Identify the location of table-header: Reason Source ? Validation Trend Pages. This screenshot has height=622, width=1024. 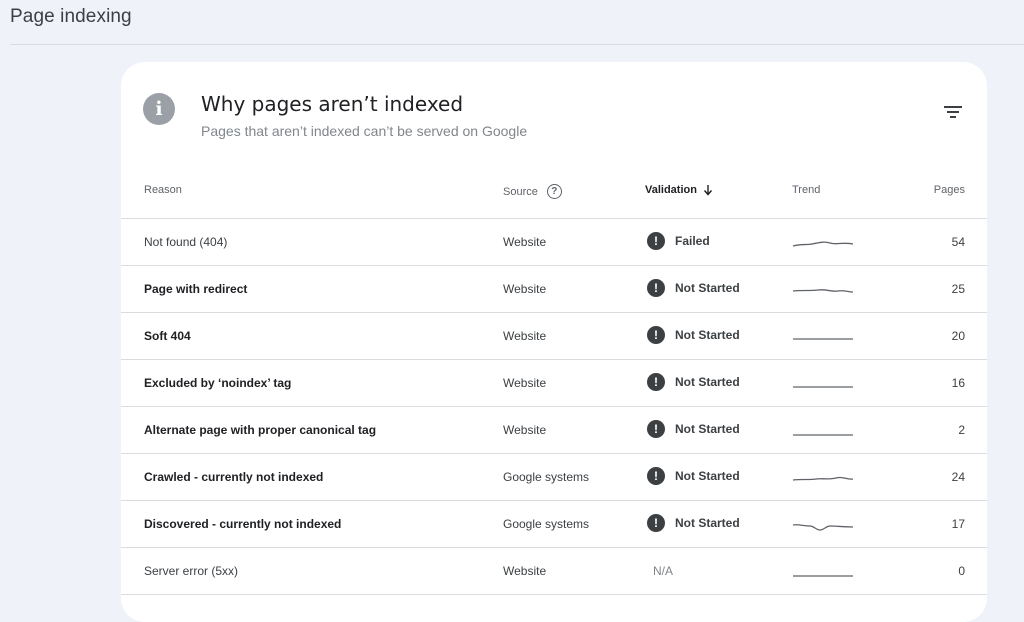
(554, 195).